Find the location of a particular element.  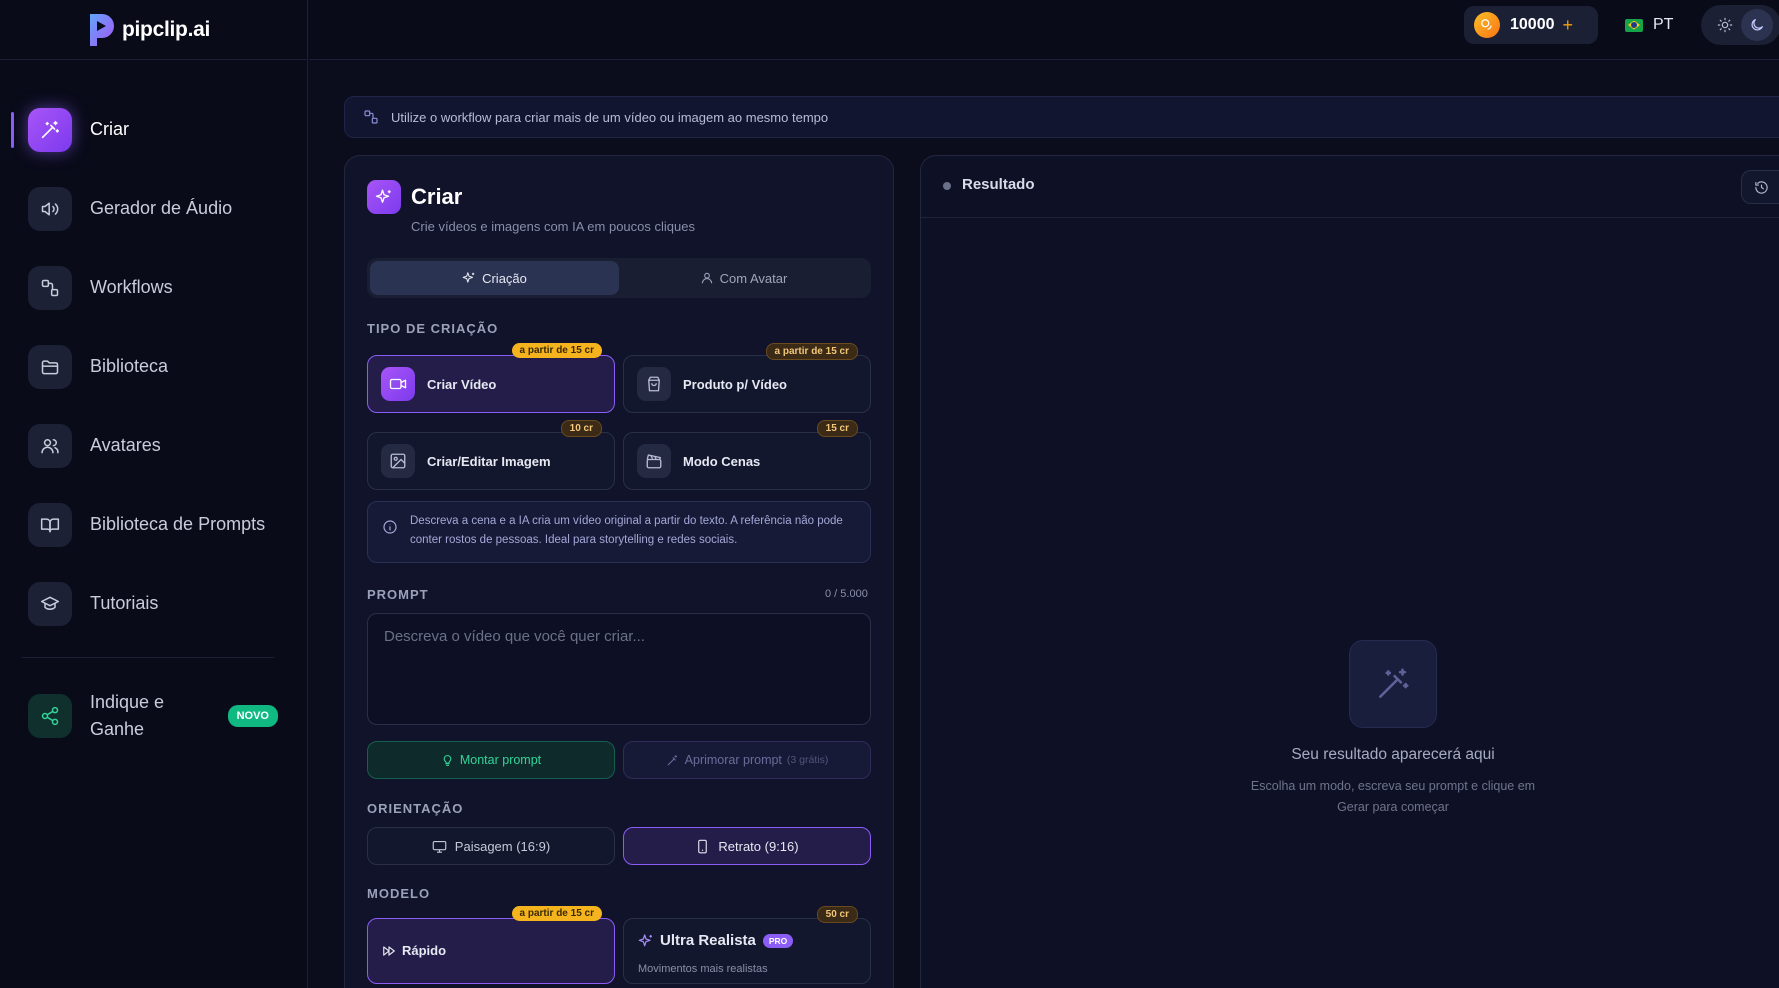

result-title: Resultado is located at coordinates (998, 184).